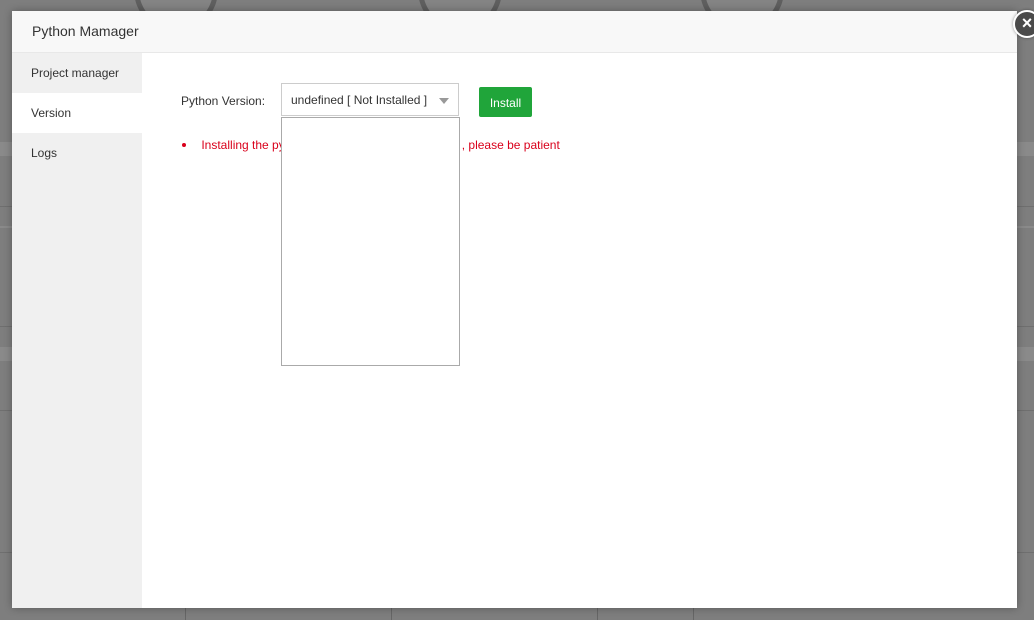 The width and height of the screenshot is (1034, 620). Describe the element at coordinates (77, 330) in the screenshot. I see `sidebar: Project manager Version Logs` at that location.